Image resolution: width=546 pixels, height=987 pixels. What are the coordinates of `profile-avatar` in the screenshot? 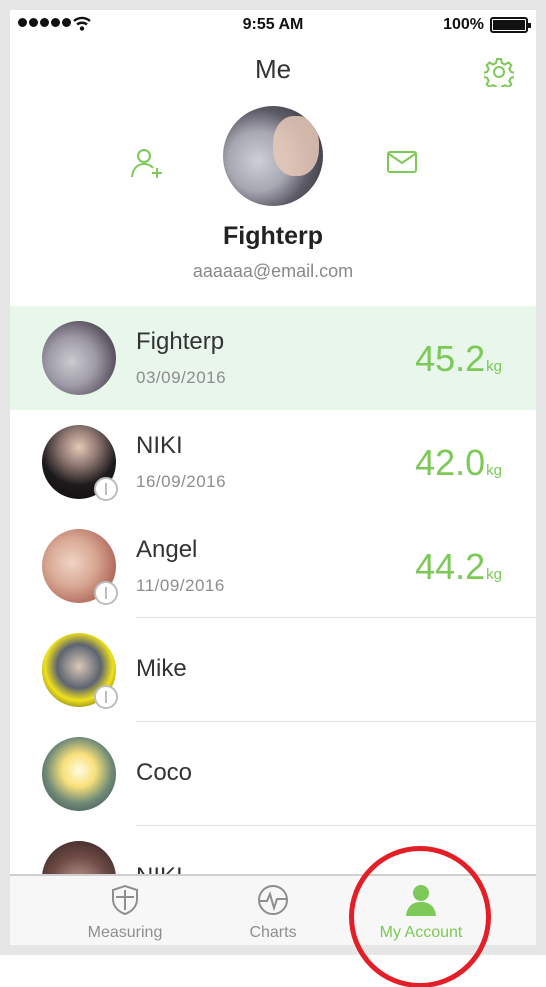 It's located at (273, 156).